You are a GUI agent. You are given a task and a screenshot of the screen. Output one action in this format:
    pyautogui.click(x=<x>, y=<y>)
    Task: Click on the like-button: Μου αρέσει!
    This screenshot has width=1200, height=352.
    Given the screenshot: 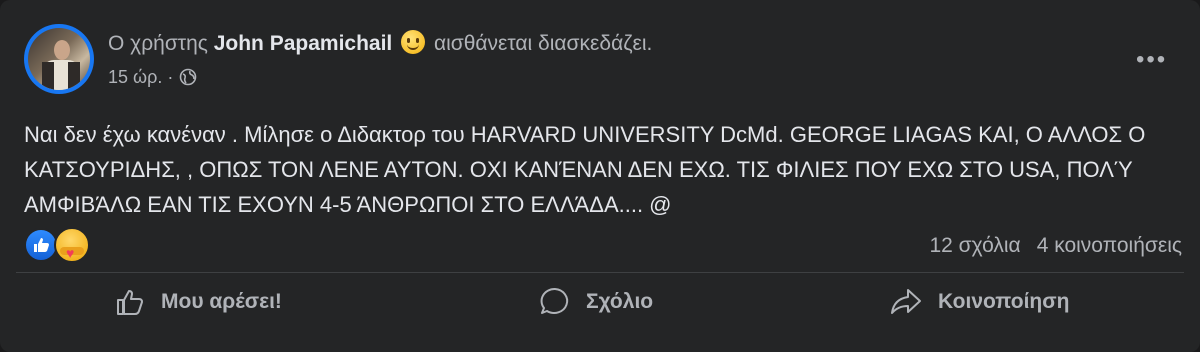 What is the action you would take?
    pyautogui.click(x=197, y=302)
    